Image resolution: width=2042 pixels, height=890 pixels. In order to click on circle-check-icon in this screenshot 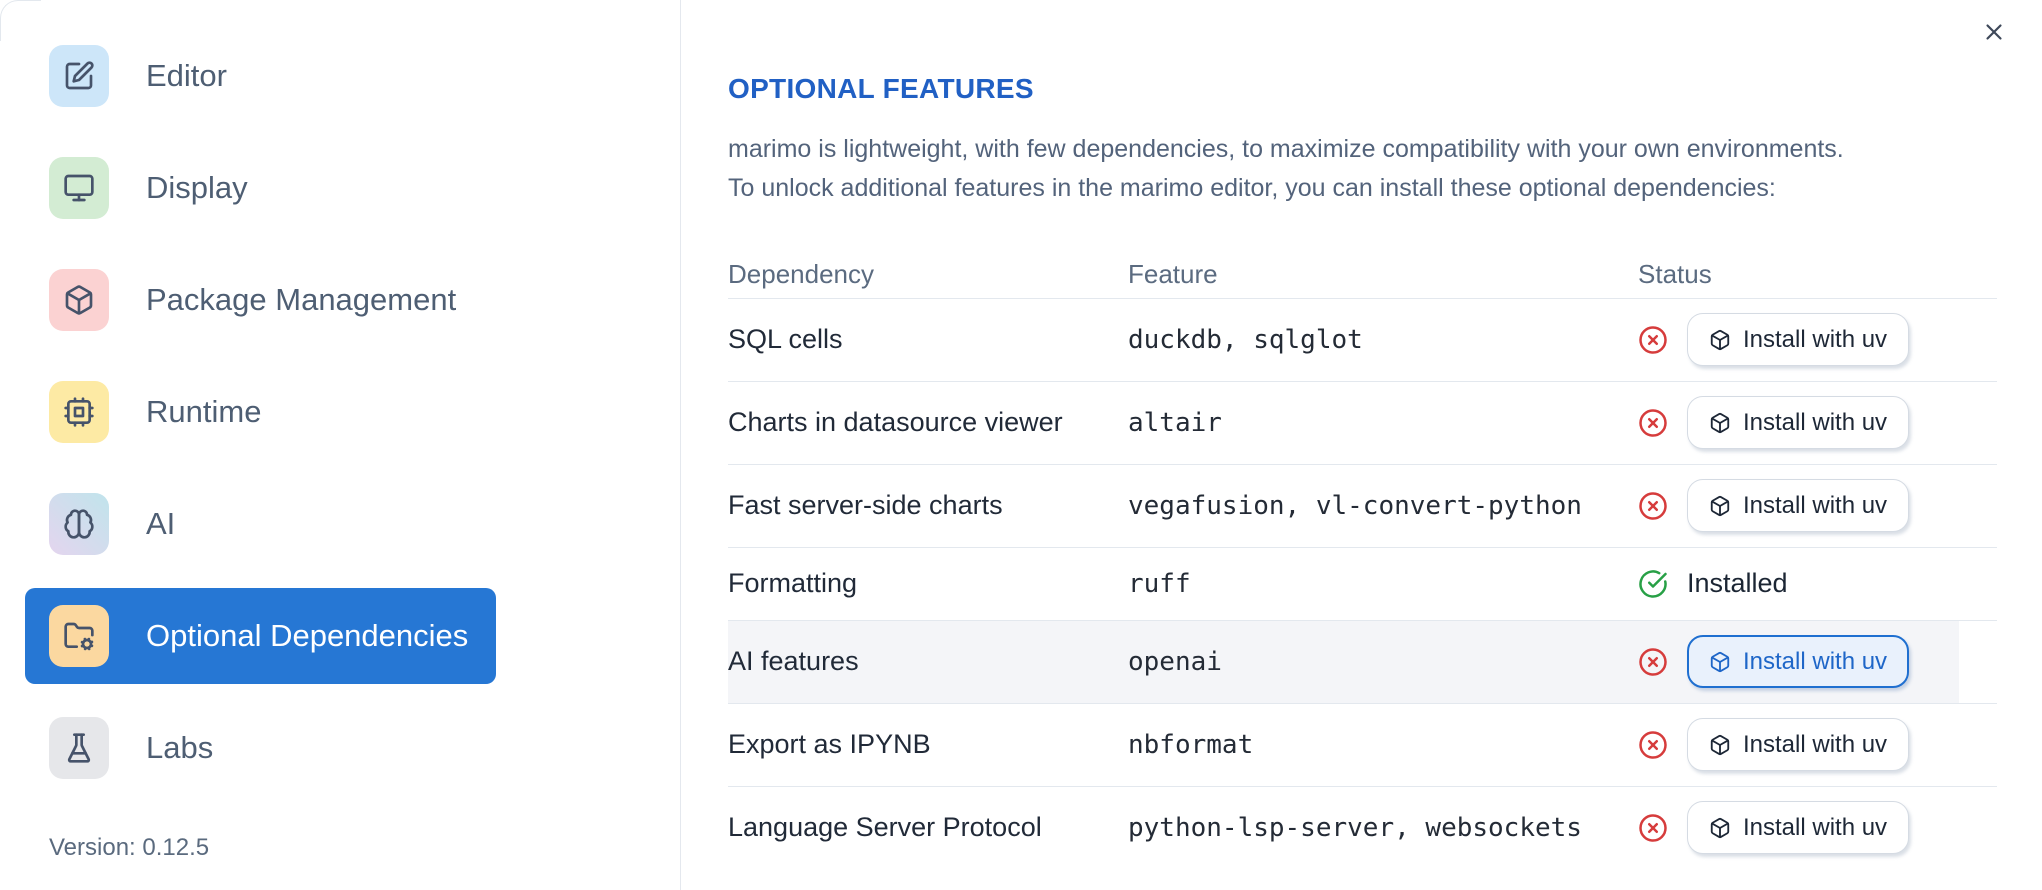, I will do `click(1653, 584)`.